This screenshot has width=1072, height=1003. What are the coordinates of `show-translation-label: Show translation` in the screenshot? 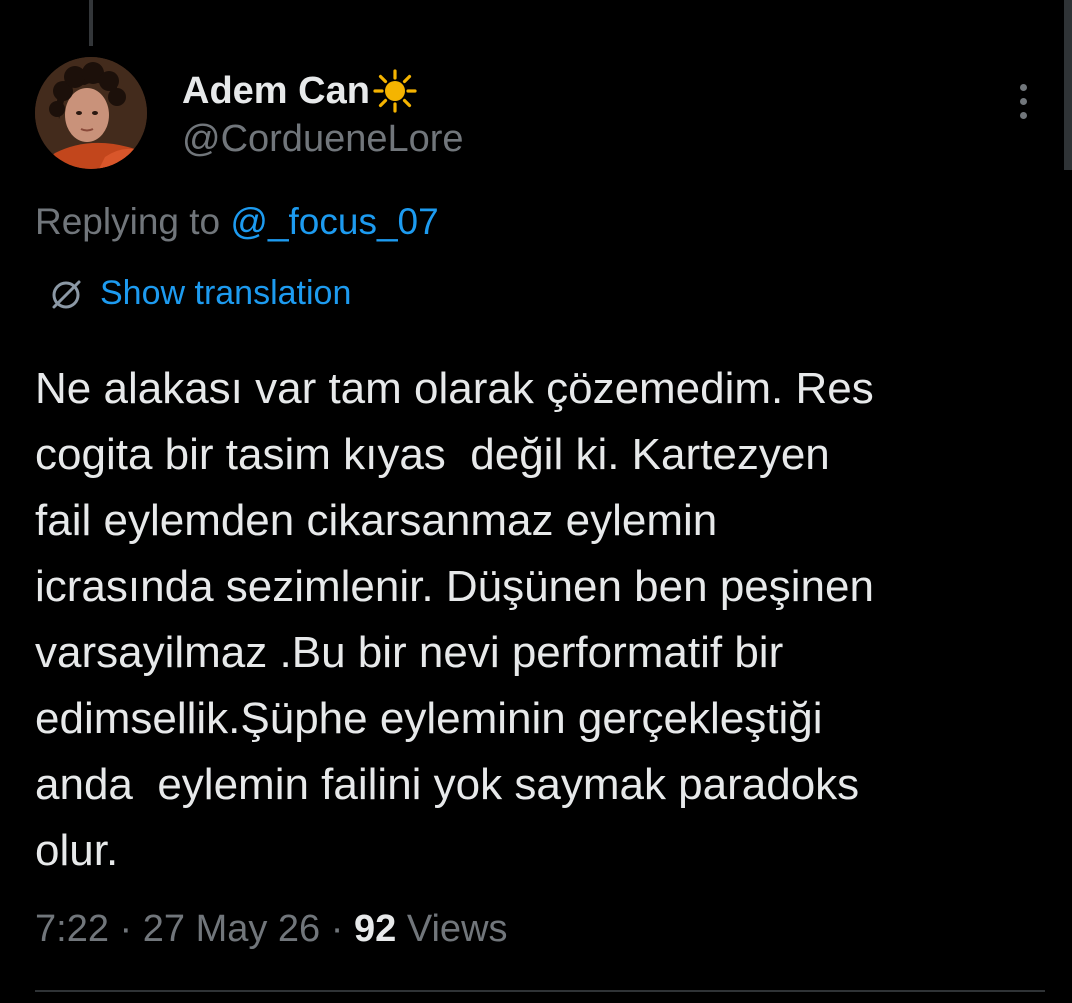 It's located at (226, 293).